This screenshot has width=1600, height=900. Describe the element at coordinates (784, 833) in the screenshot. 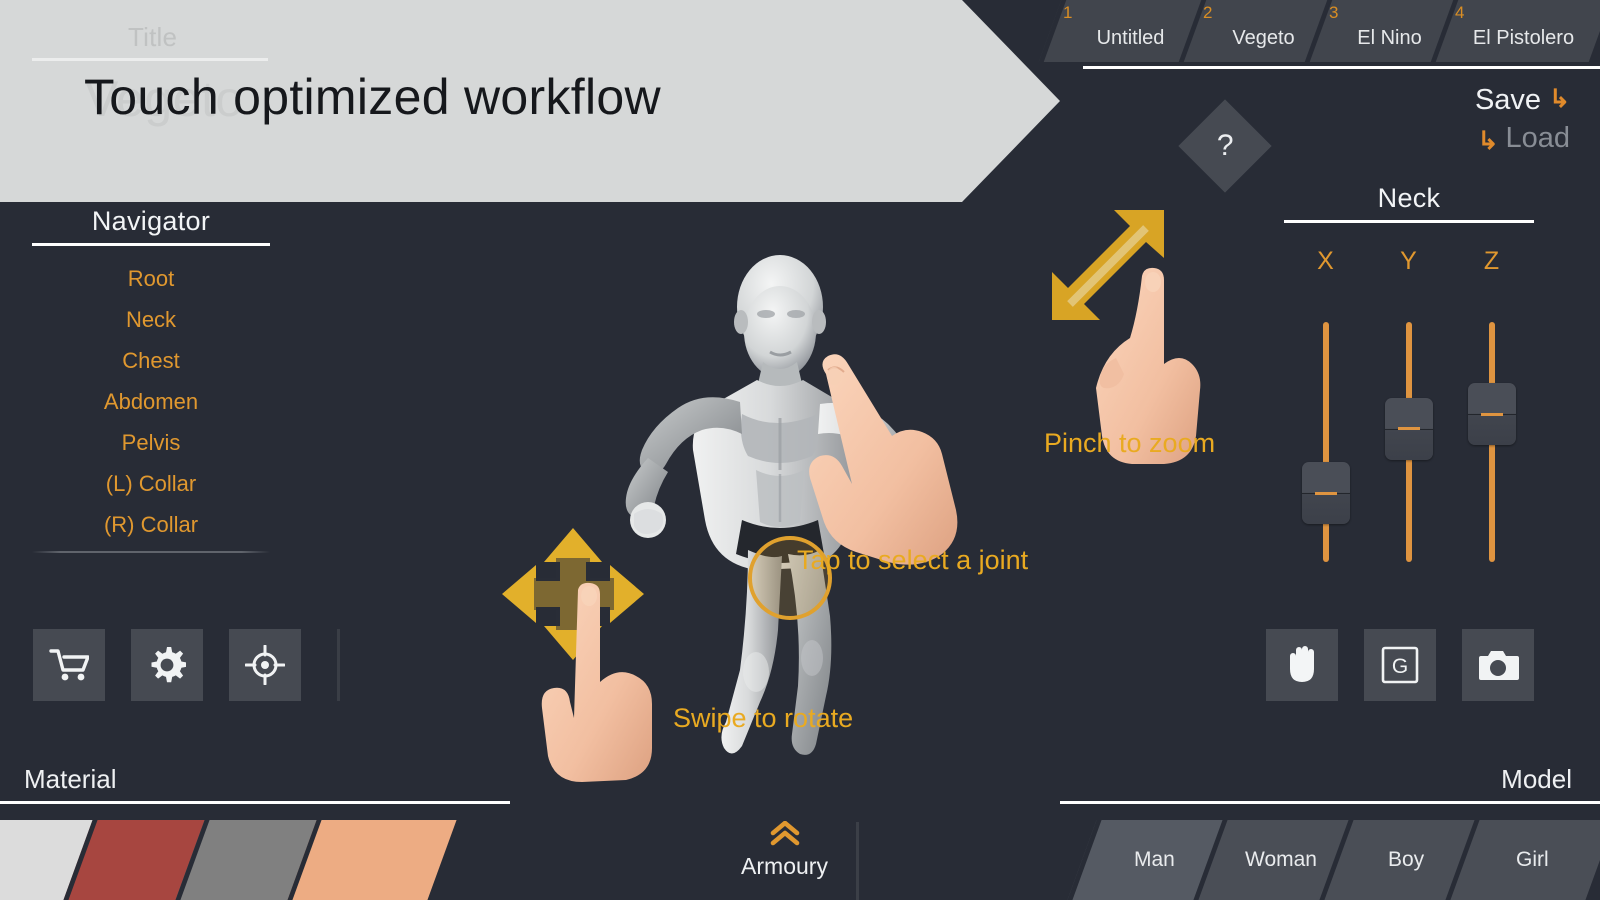

I see `chevron-double-up-icon` at that location.